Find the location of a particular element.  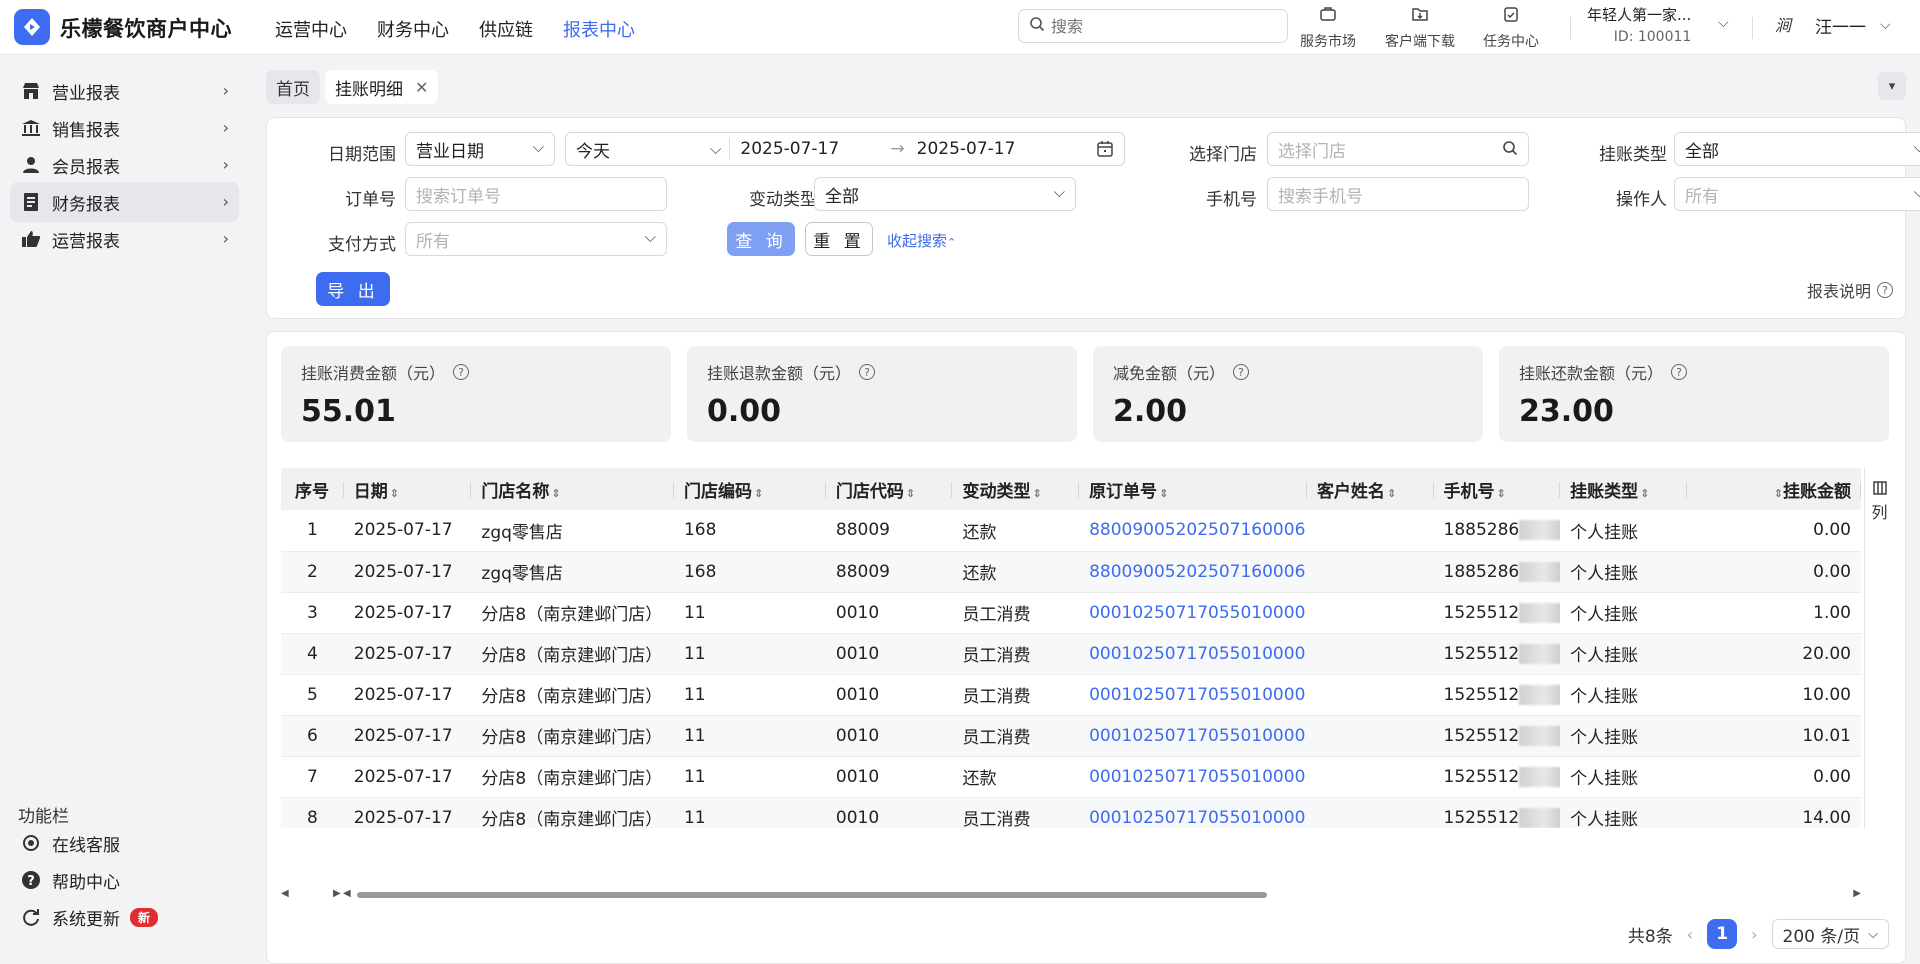

page-size-select: 200 条/页 ⌵ is located at coordinates (1830, 934).